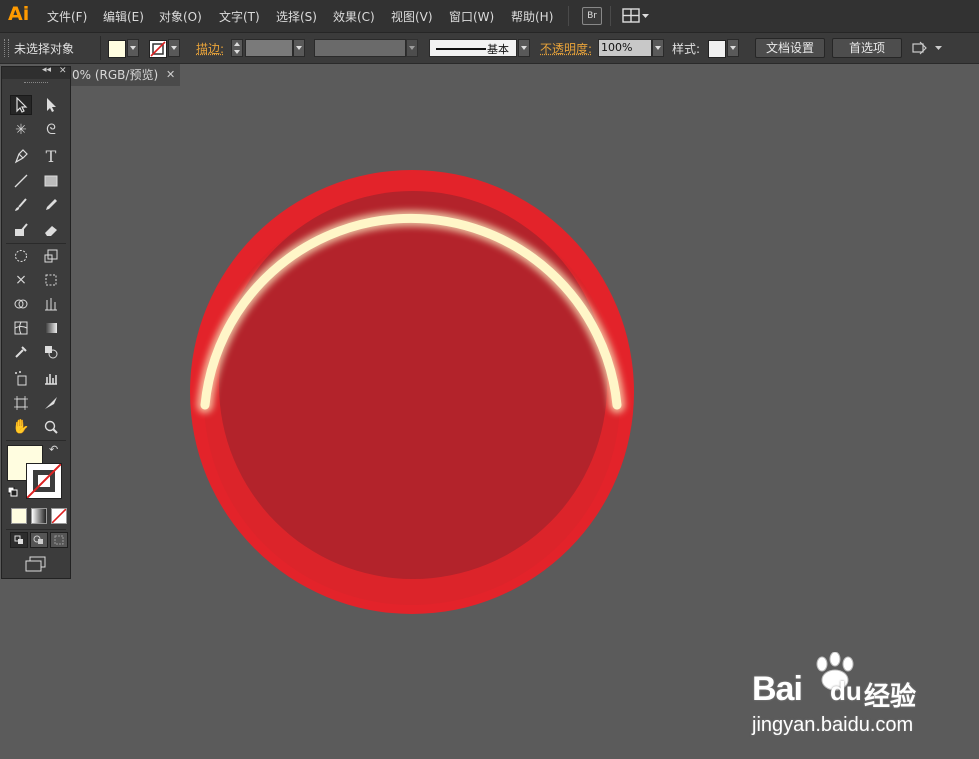  Describe the element at coordinates (174, 48) in the screenshot. I see `stroke-dropdown` at that location.